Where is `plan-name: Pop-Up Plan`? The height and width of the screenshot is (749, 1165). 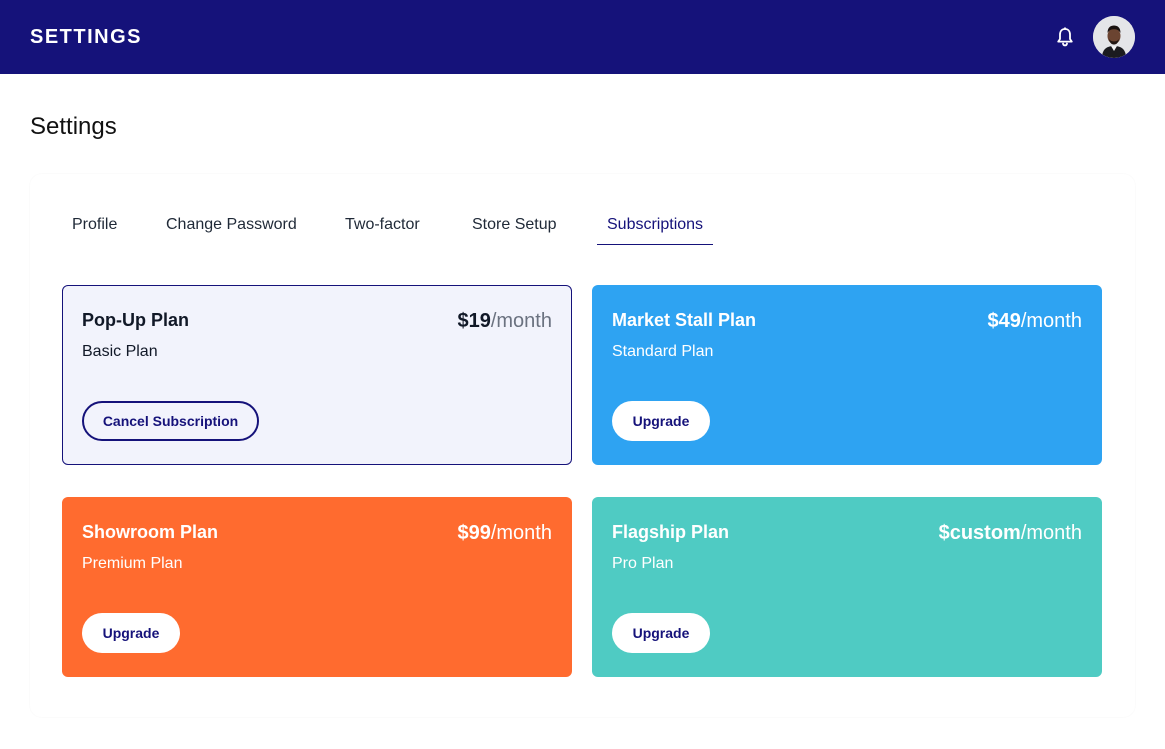 plan-name: Pop-Up Plan is located at coordinates (135, 320).